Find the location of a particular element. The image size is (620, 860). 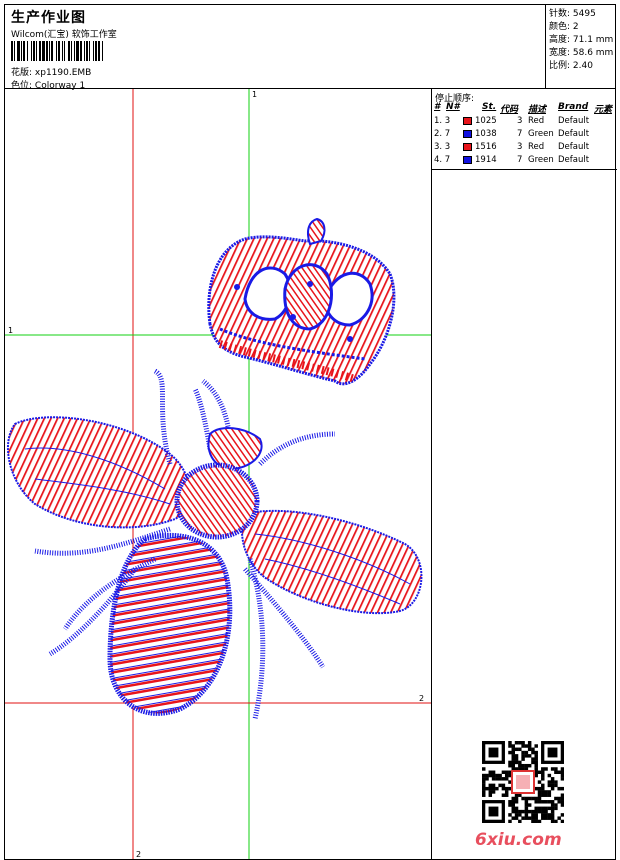

row-stitches: 1025 is located at coordinates (486, 121).